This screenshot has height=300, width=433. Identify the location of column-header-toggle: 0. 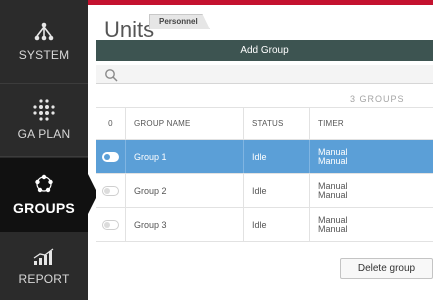
(111, 123).